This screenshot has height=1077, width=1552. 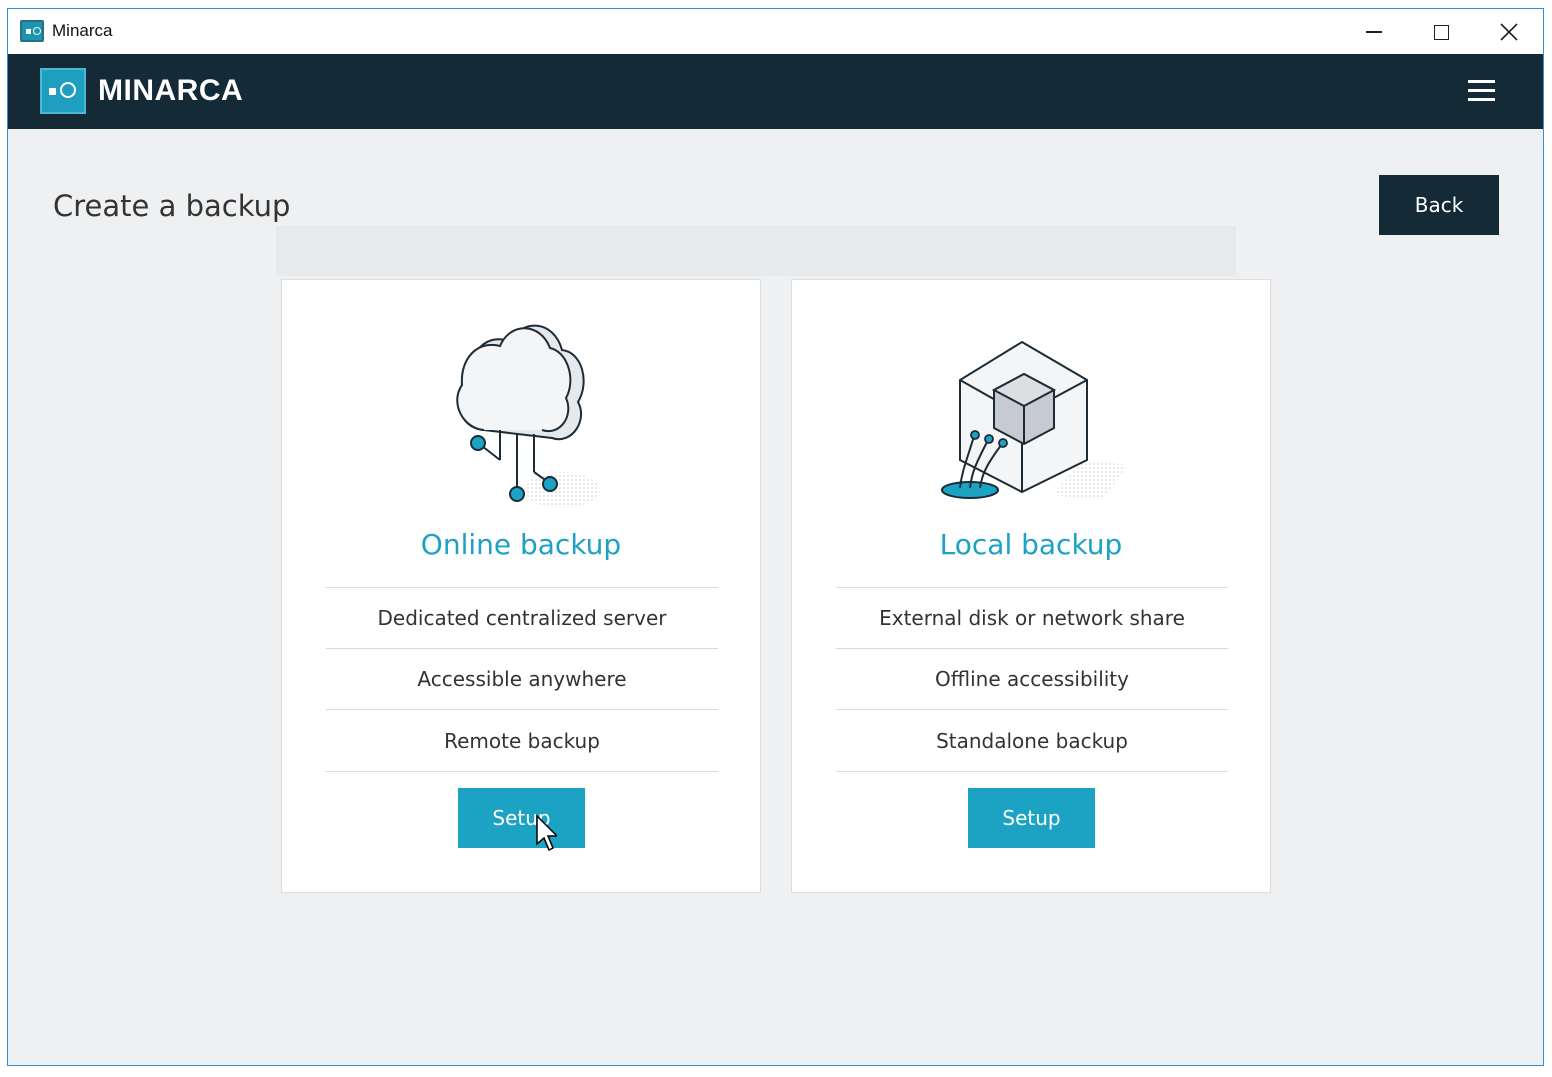 I want to click on minimize-icon, so click(x=1374, y=32).